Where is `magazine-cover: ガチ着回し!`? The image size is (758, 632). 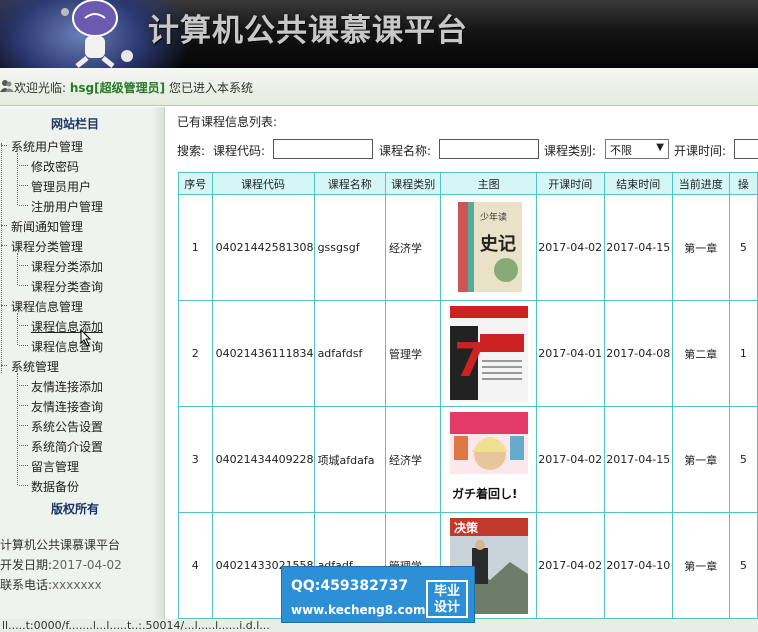
magazine-cover: ガチ着回し! is located at coordinates (488, 459).